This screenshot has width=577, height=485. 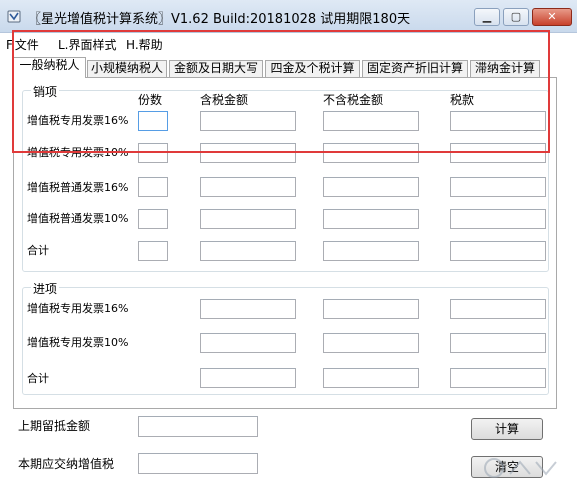 I want to click on sales-total-tax-input, so click(x=498, y=251).